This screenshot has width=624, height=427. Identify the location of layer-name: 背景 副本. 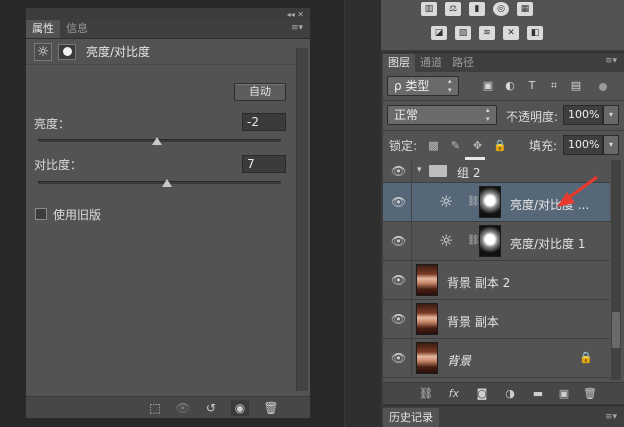
(473, 321).